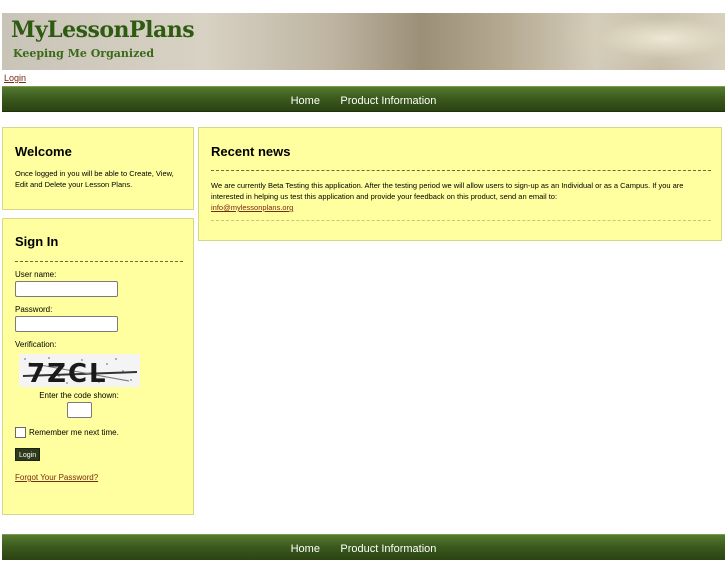 The height and width of the screenshot is (562, 727). Describe the element at coordinates (84, 53) in the screenshot. I see `site-tagline: Keeping Me Organized` at that location.